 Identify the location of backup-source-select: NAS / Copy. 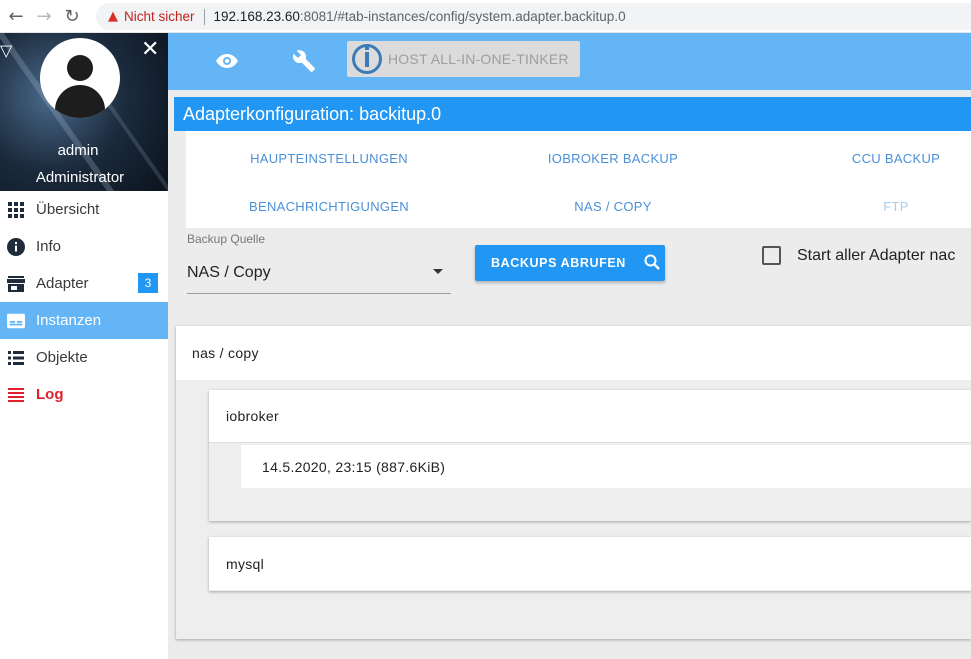
(319, 273).